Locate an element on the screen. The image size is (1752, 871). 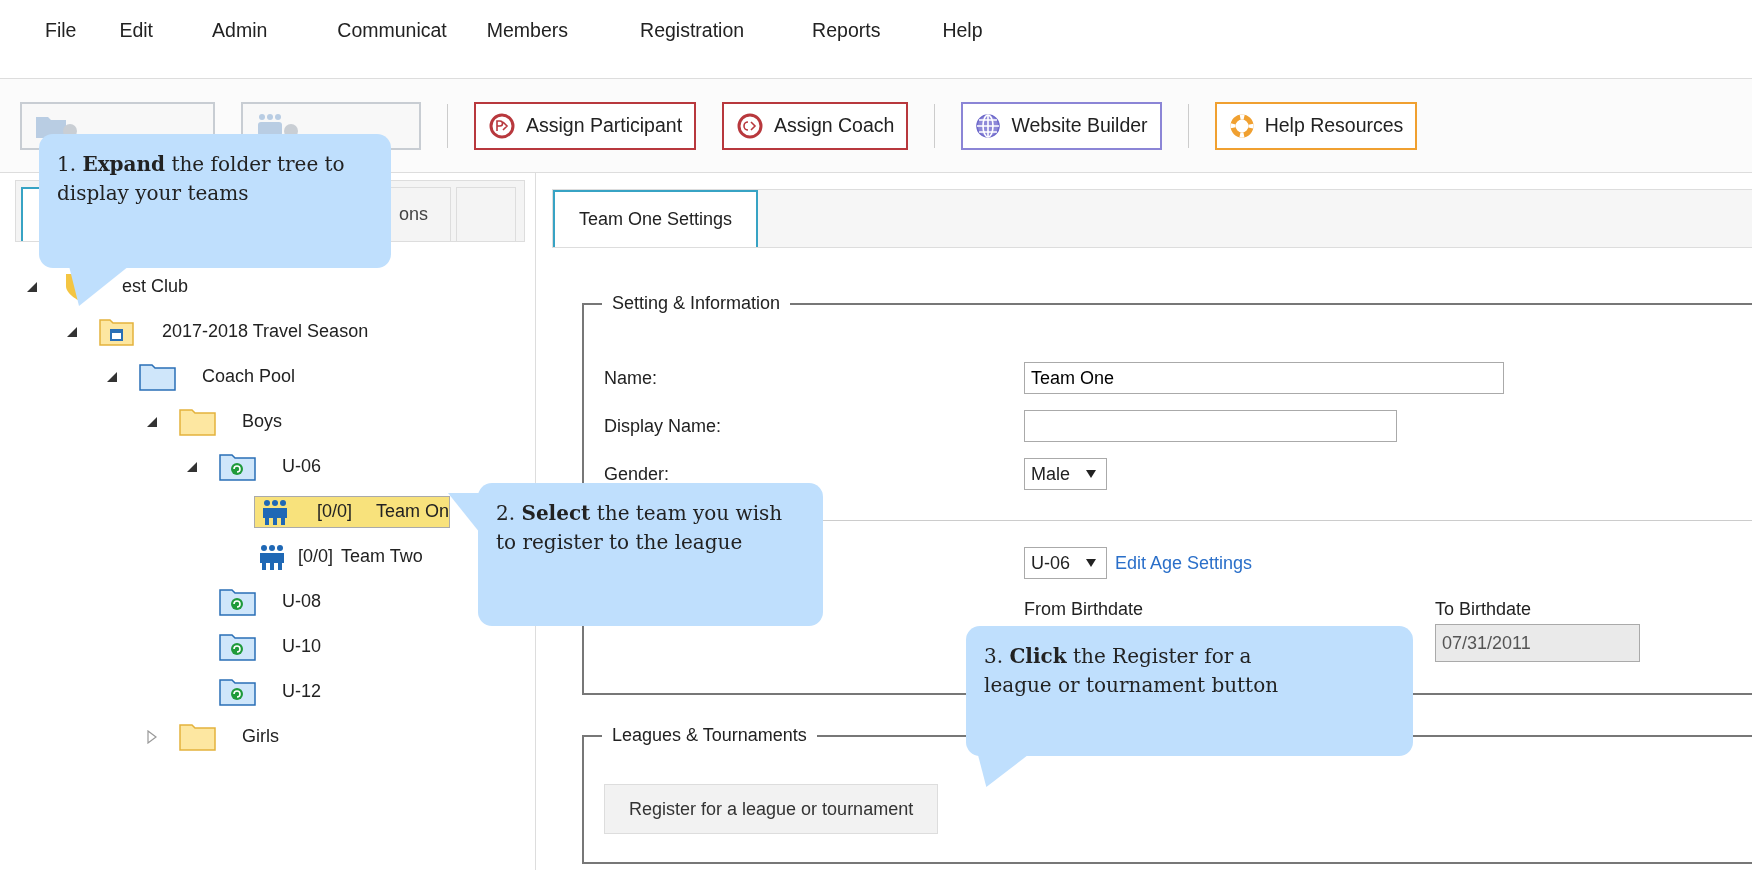
field-label: From Birthdate is located at coordinates (1084, 609).